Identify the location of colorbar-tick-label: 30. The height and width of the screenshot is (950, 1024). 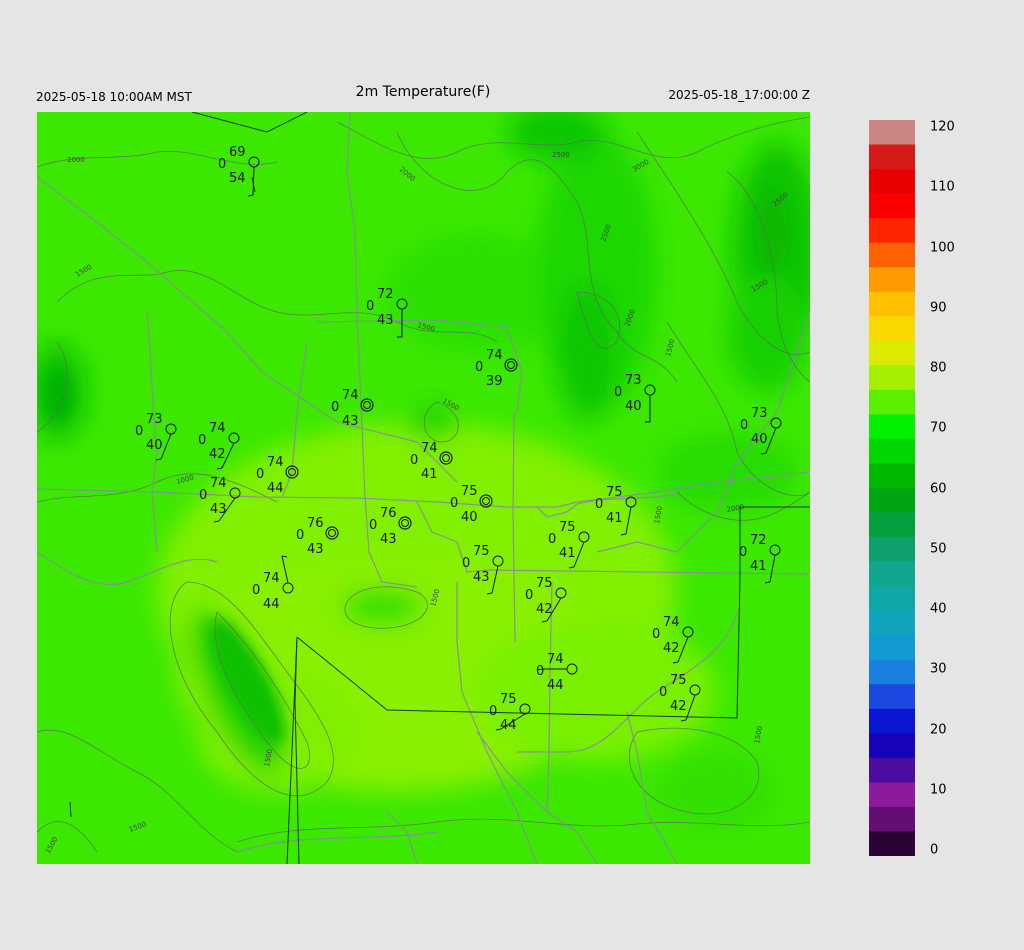
(938, 669).